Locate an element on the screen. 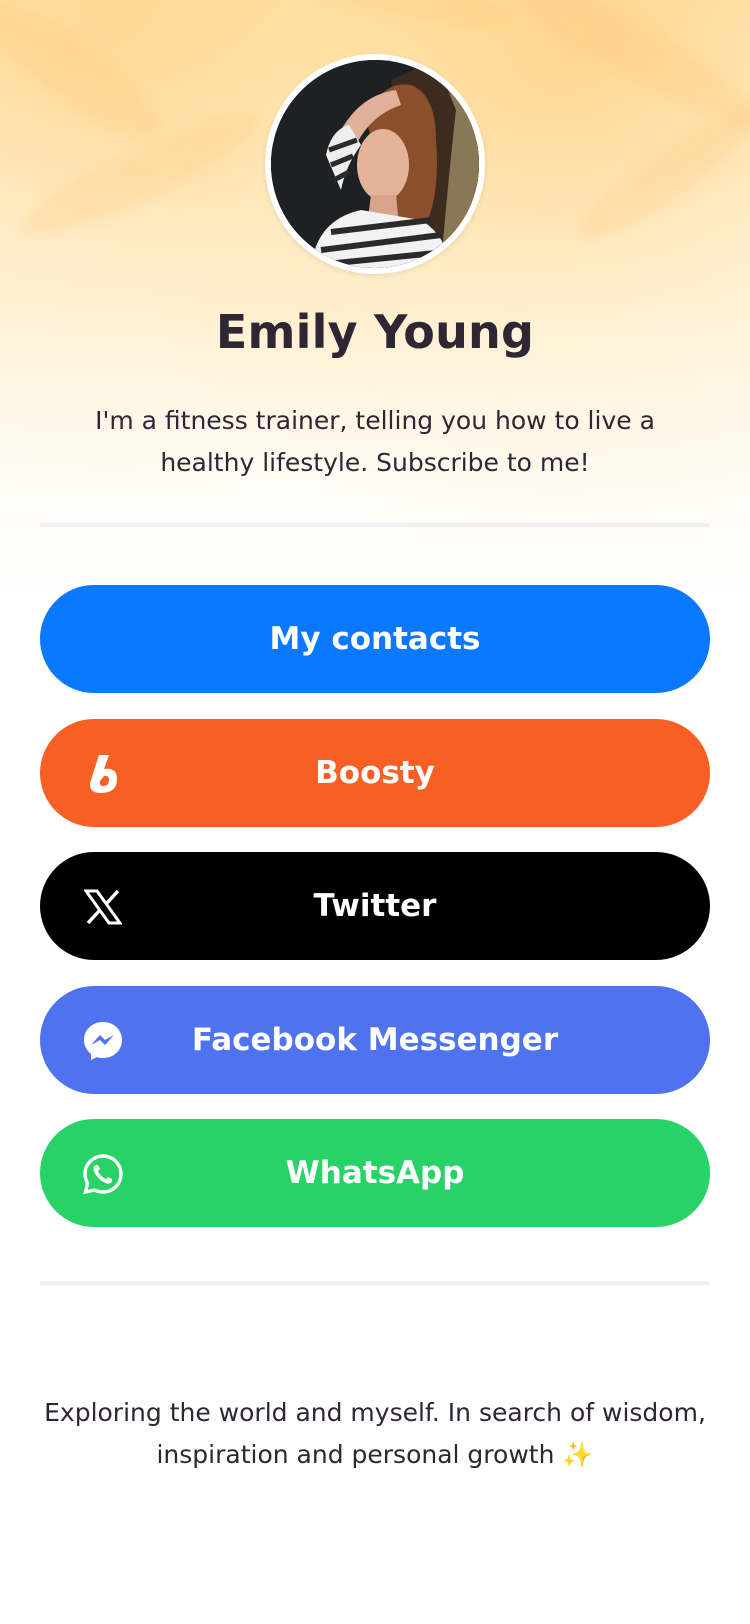  profile-name: Emily Young is located at coordinates (375, 332).